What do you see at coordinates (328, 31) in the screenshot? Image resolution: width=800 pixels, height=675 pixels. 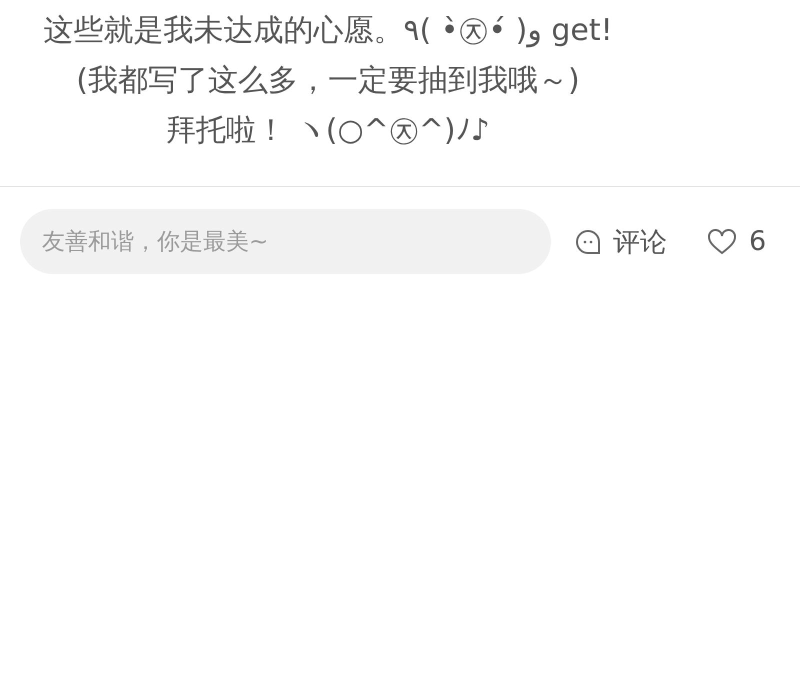 I see `post-text-line: 这些就是我未达成的心愿。٩( •̀㉨•́ )و get!` at bounding box center [328, 31].